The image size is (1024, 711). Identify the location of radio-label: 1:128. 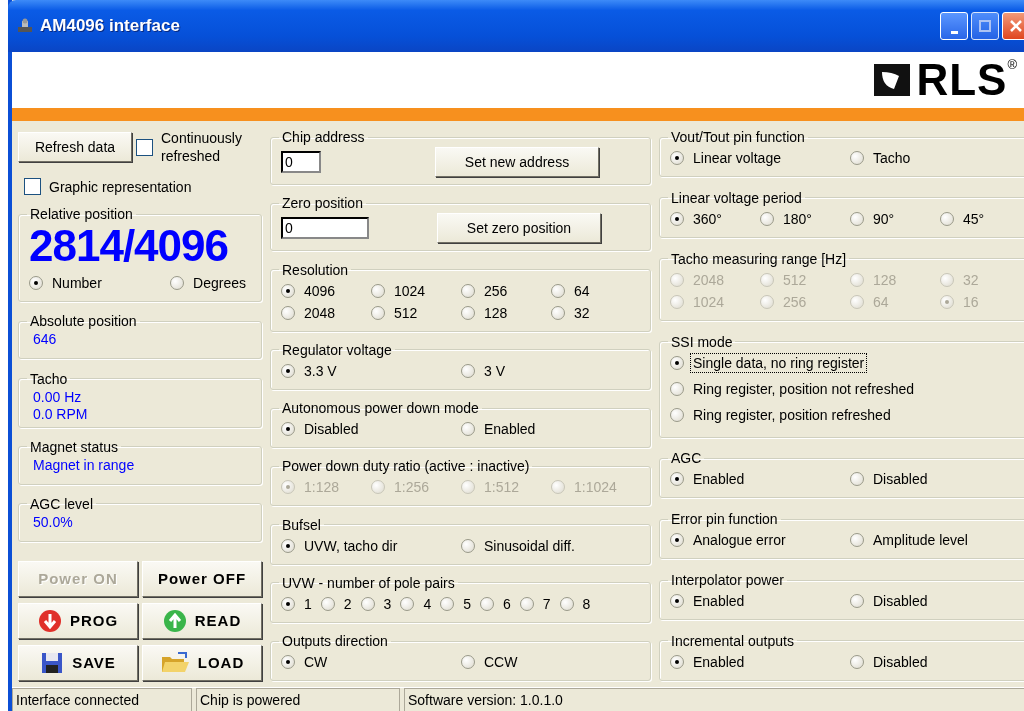
(322, 488).